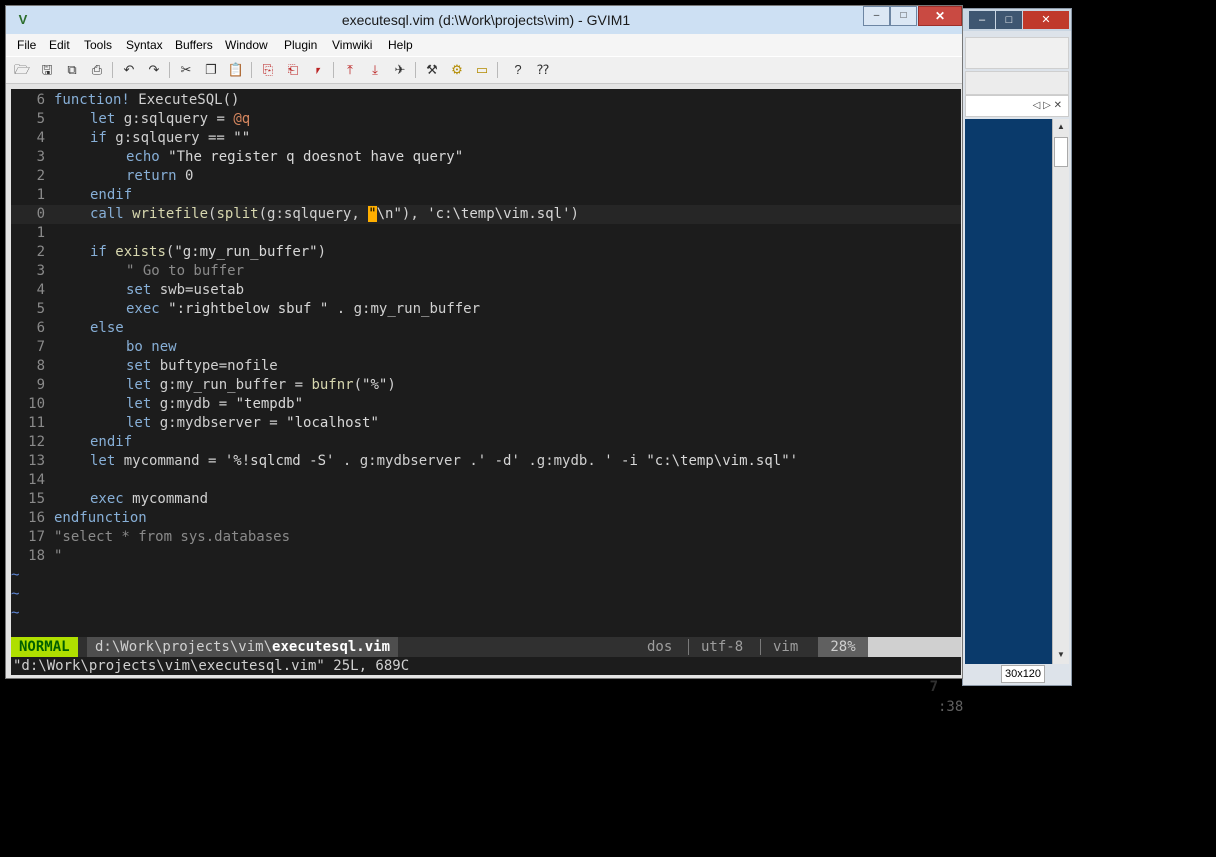 This screenshot has height=857, width=1216. What do you see at coordinates (129, 70) in the screenshot?
I see `undo-icon: ↶` at bounding box center [129, 70].